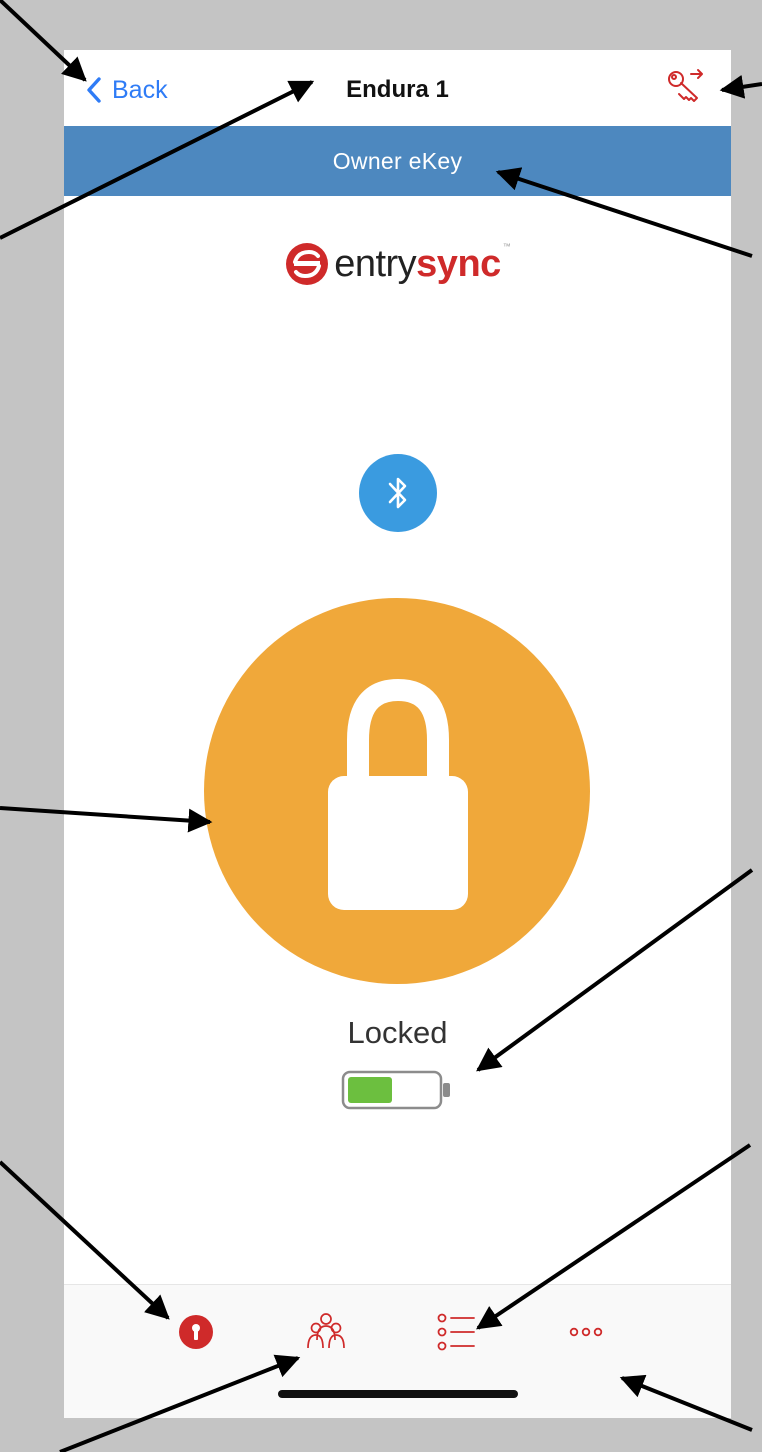 The image size is (762, 1452). Describe the element at coordinates (398, 794) in the screenshot. I see `padlock-icon` at that location.